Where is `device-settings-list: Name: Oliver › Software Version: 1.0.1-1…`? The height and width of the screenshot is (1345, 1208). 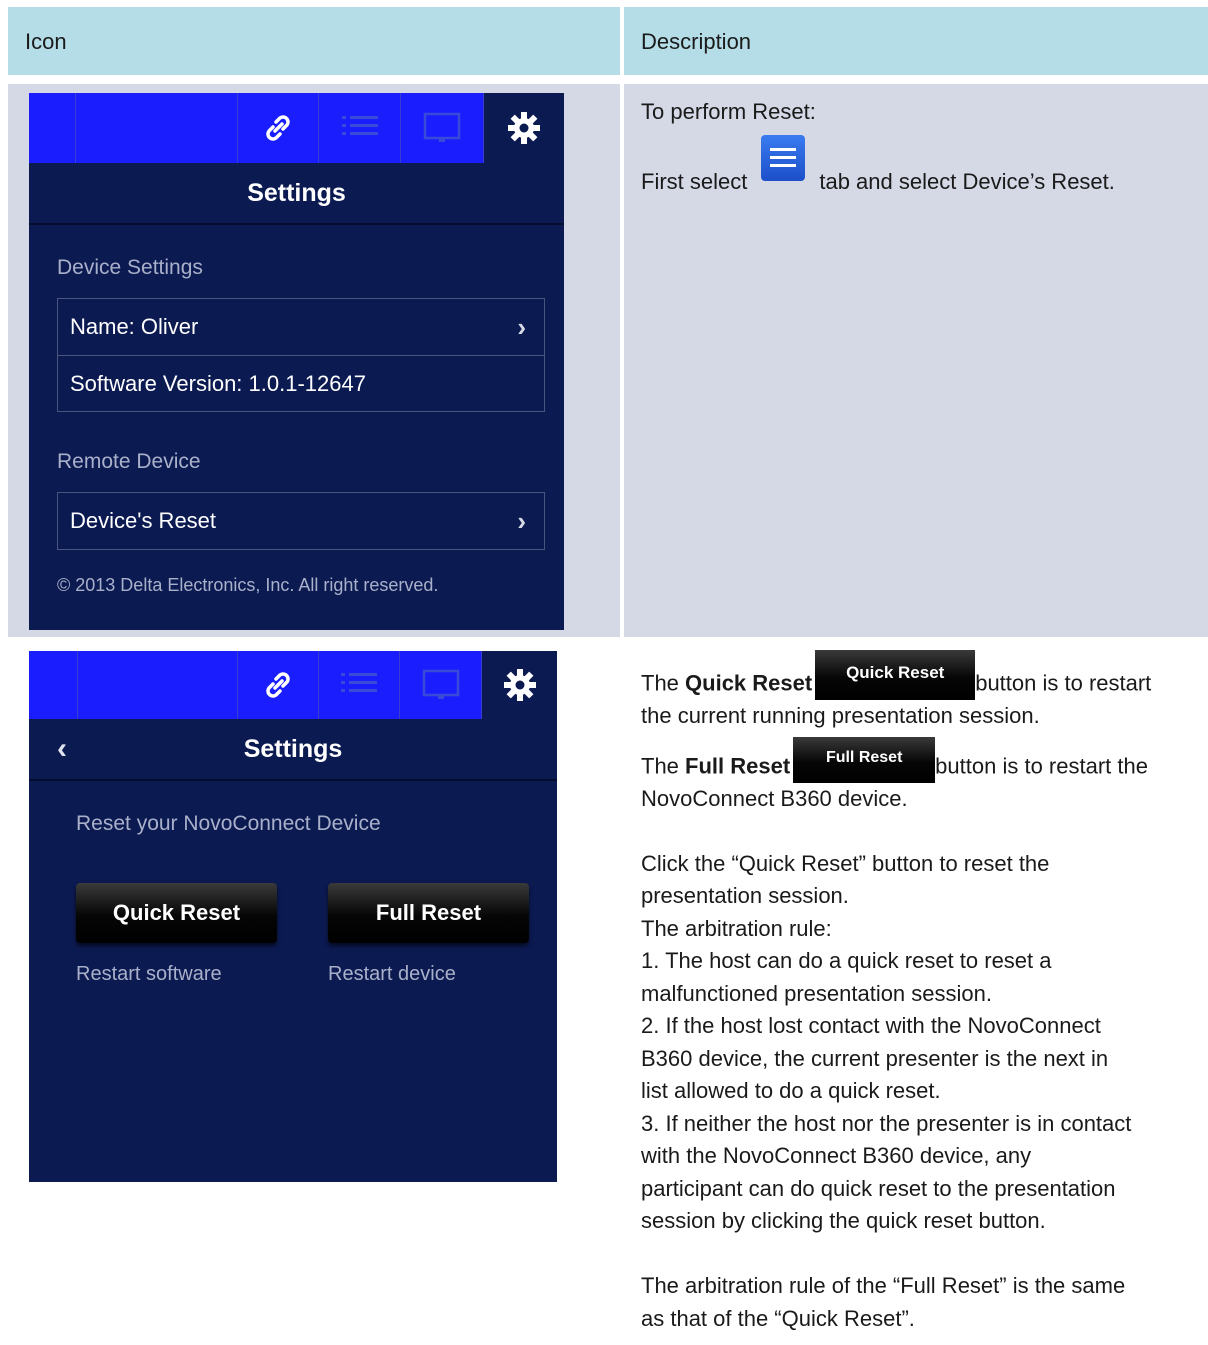 device-settings-list: Name: Oliver › Software Version: 1.0.1-1… is located at coordinates (301, 355).